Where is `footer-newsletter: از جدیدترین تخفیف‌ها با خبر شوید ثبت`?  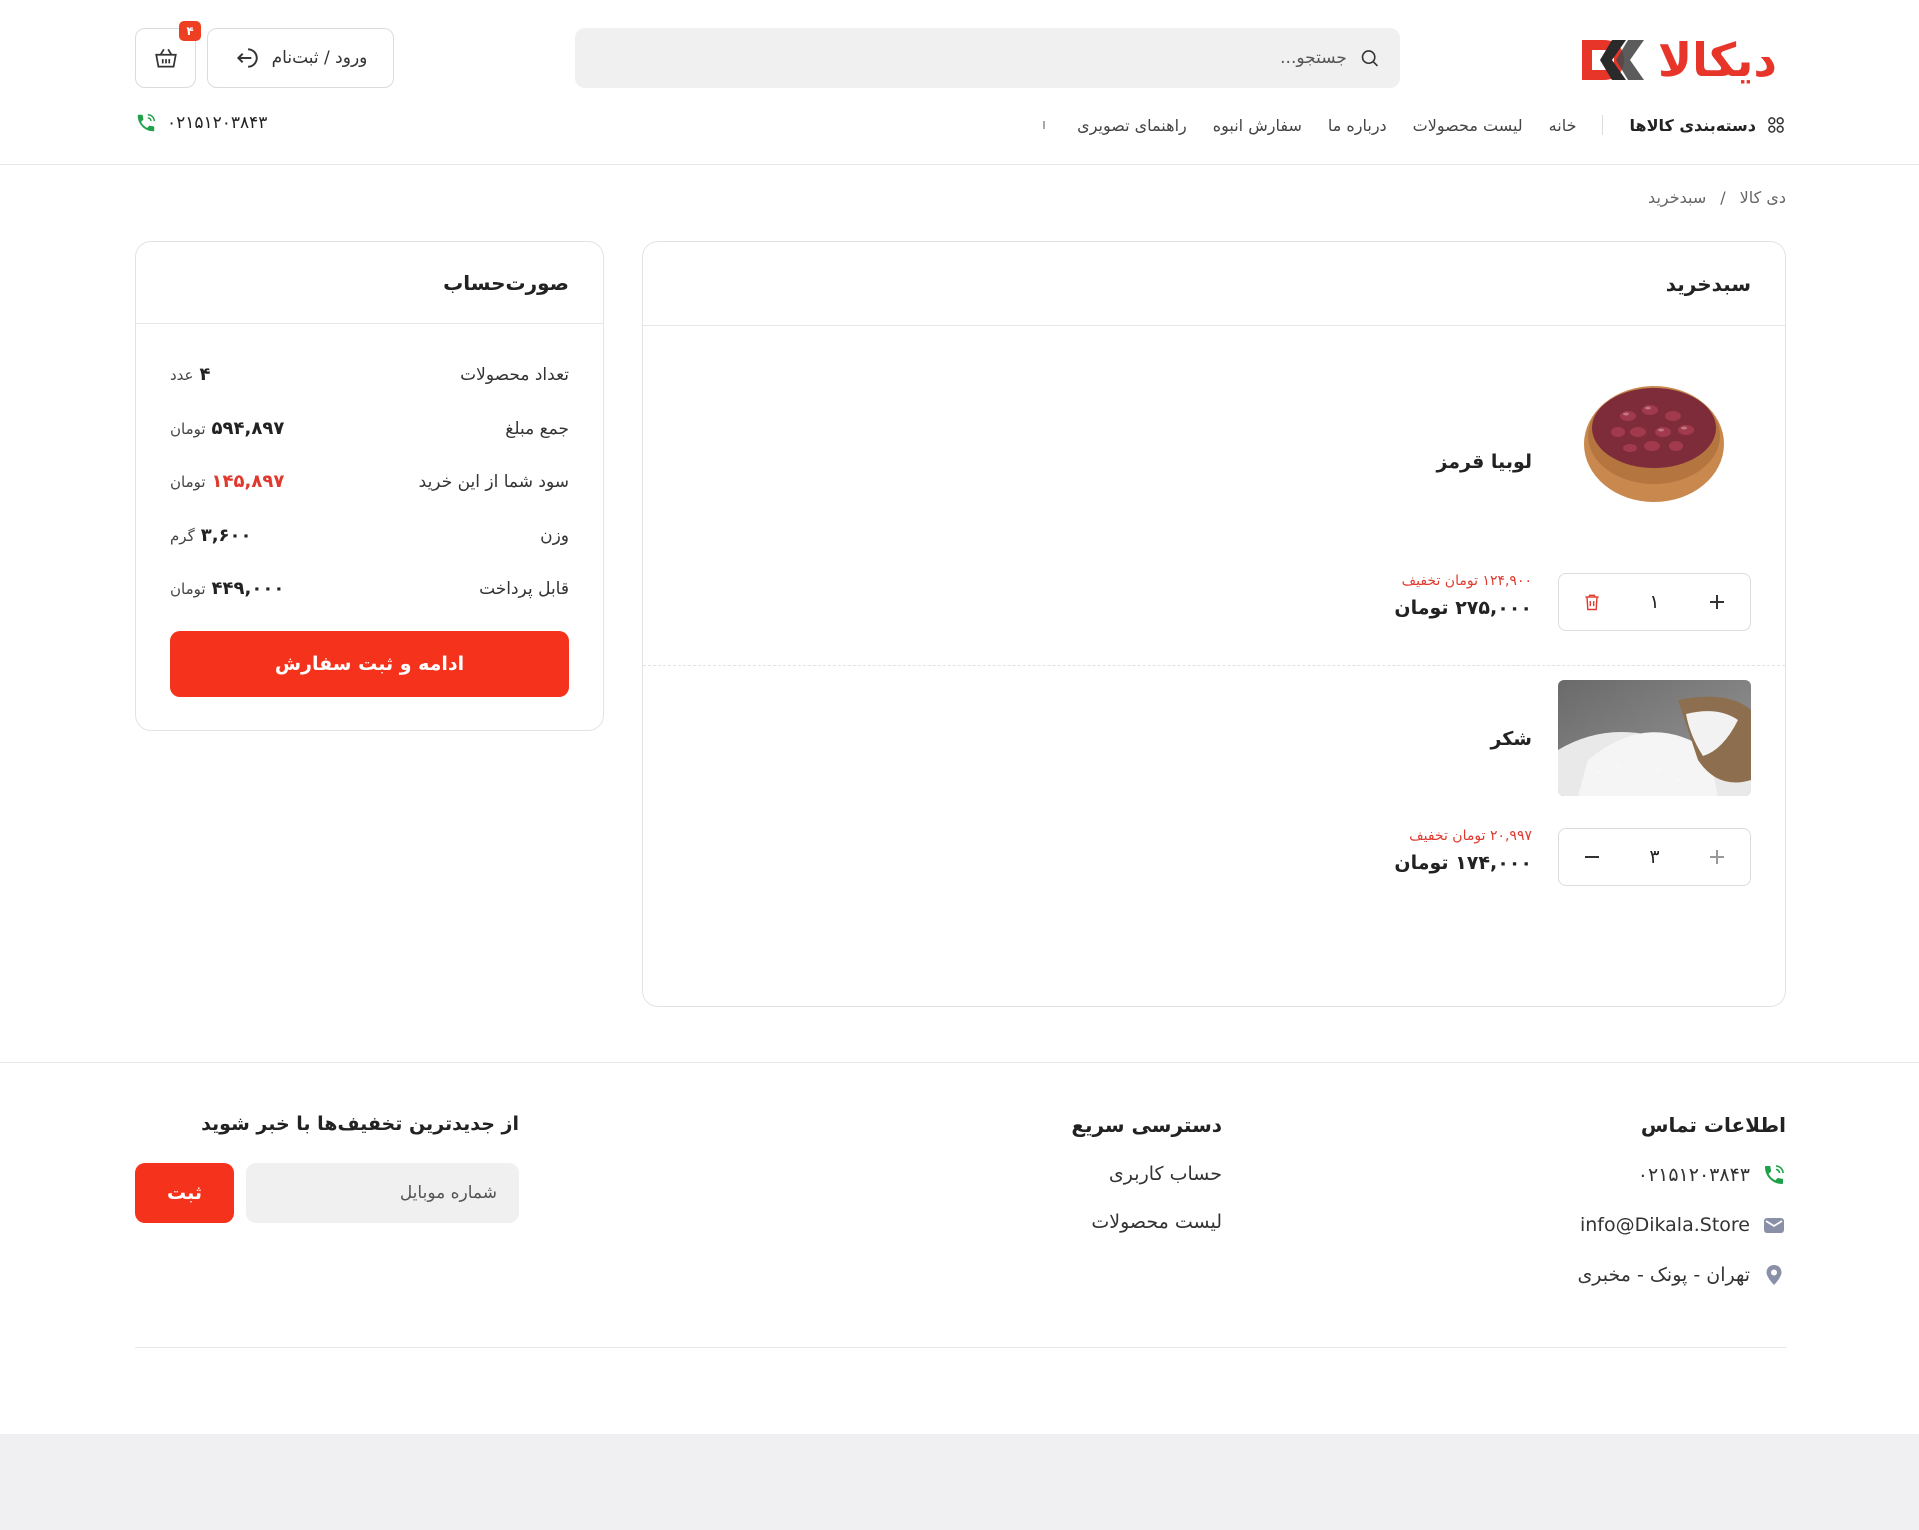
footer-newsletter: از جدیدترین تخفیف‌ها با خبر شوید ثبت is located at coordinates (327, 1168).